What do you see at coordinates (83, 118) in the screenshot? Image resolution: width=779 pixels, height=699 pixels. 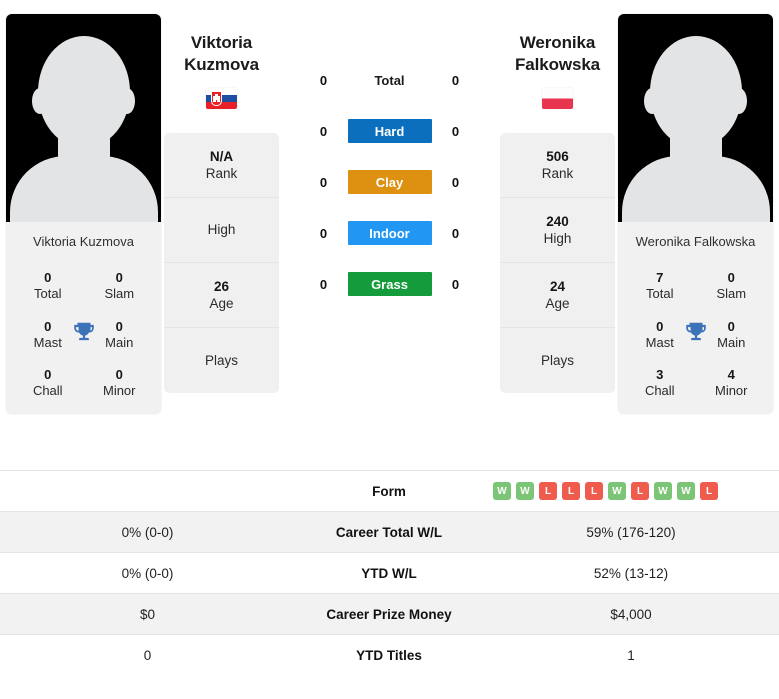 I see `left-player-photo` at bounding box center [83, 118].